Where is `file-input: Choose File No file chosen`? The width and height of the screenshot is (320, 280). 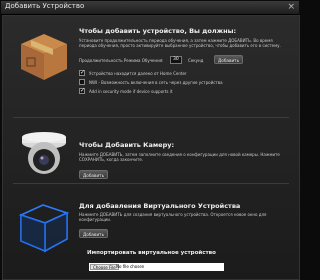
file-input: Choose File No file chosen is located at coordinates (156, 267).